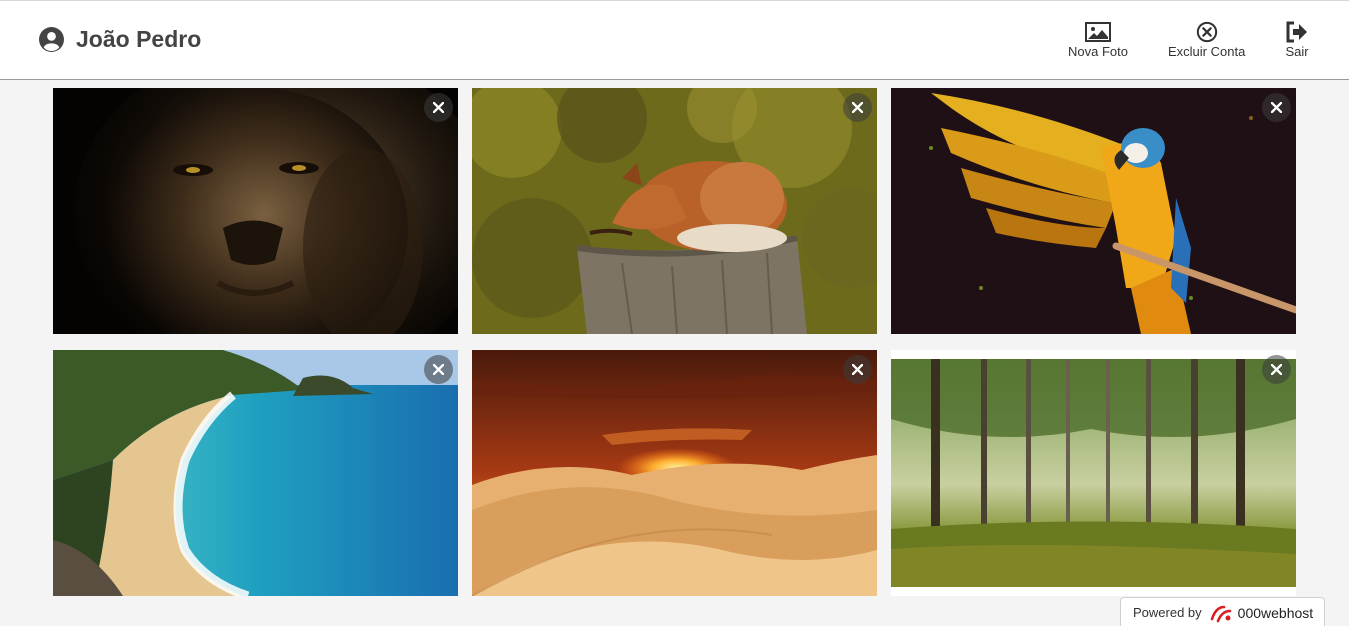  What do you see at coordinates (1097, 32) in the screenshot?
I see `image-icon` at bounding box center [1097, 32].